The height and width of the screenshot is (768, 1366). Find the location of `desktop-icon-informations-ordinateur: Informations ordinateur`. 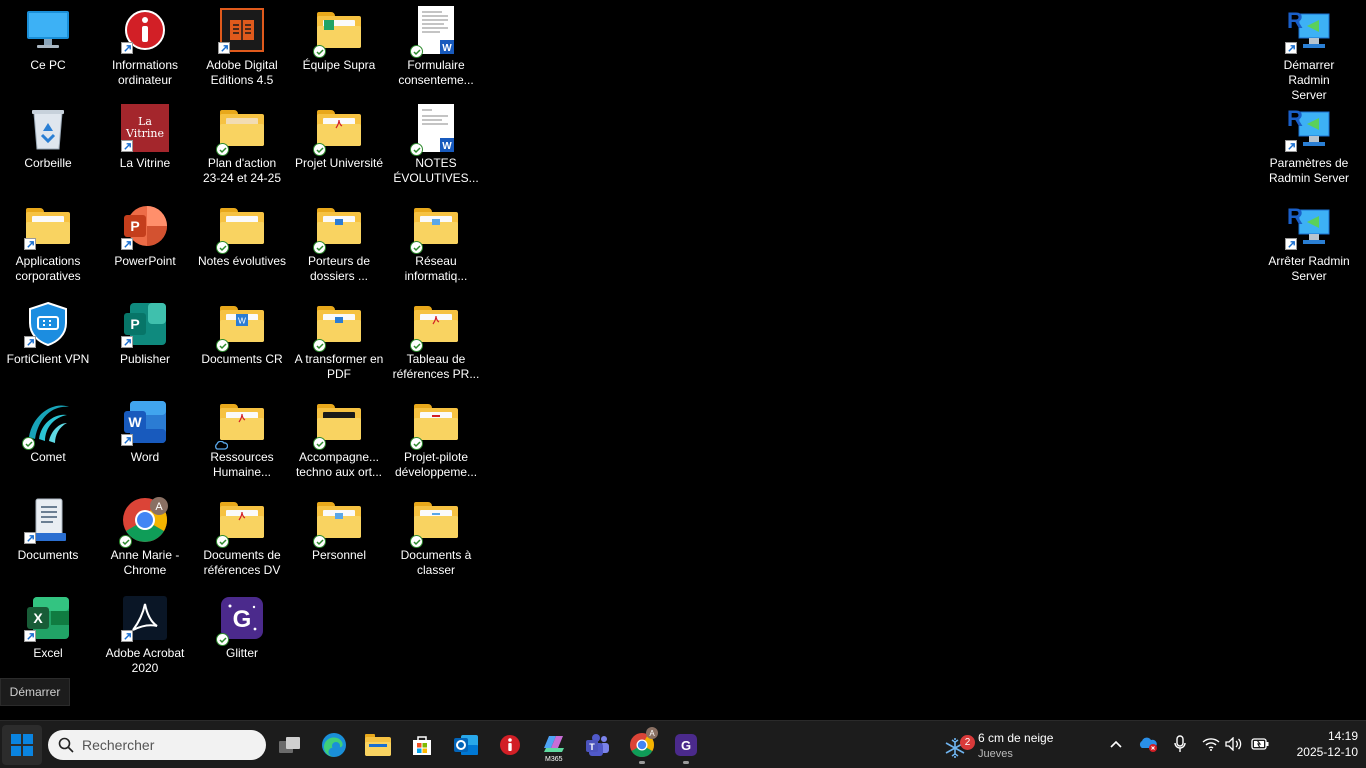

desktop-icon-informations-ordinateur: Informations ordinateur is located at coordinates (145, 47).